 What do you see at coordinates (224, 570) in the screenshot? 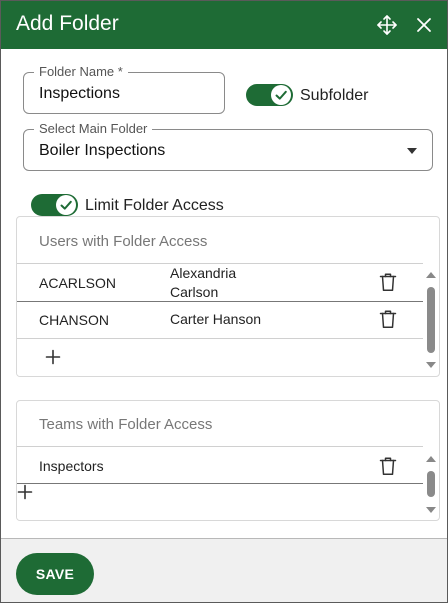
I see `dialog-footer: SAVE` at bounding box center [224, 570].